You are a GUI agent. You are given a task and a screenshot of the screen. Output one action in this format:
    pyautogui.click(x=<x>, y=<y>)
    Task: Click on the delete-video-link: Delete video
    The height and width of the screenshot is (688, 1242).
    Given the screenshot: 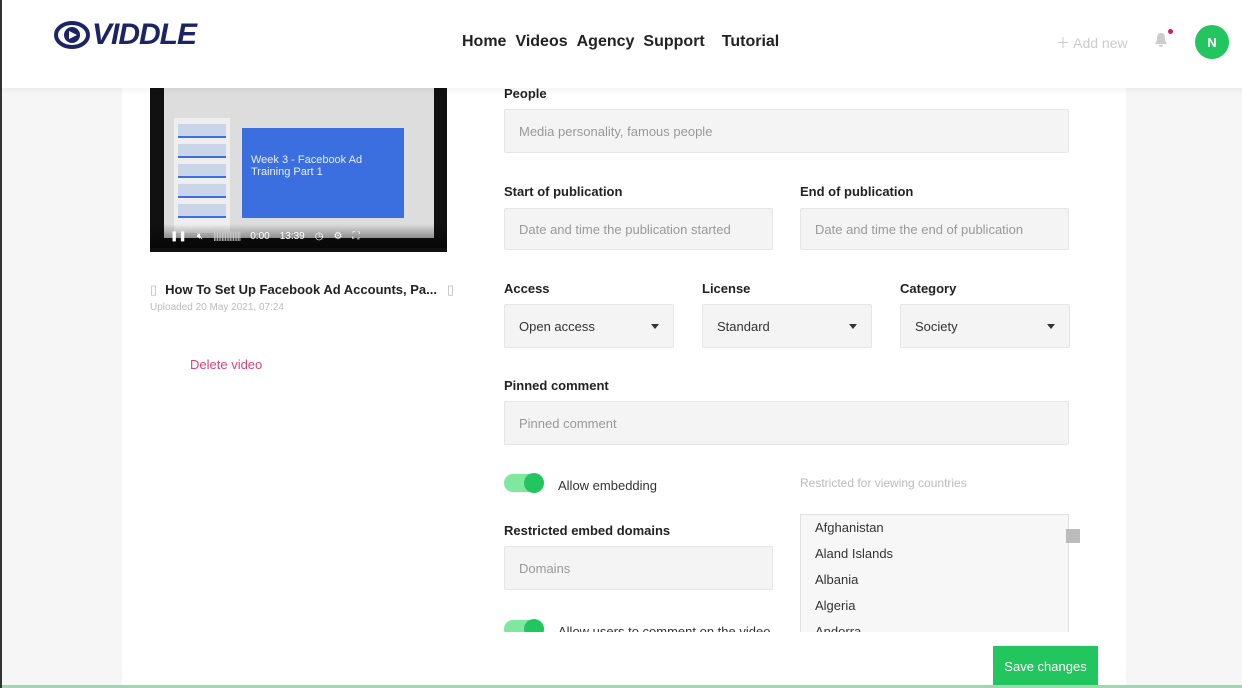 What is the action you would take?
    pyautogui.click(x=226, y=364)
    